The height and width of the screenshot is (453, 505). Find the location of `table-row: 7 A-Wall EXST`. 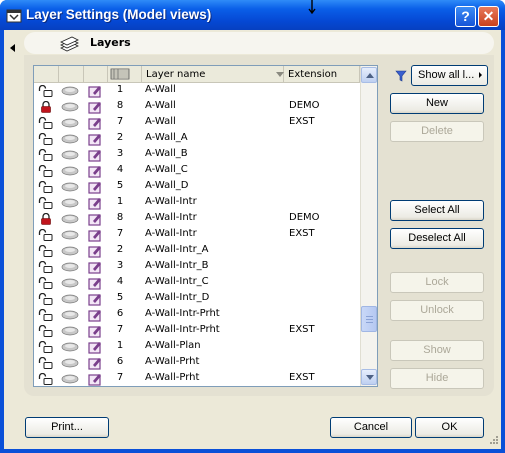

table-row: 7 A-Wall EXST is located at coordinates (197, 123).